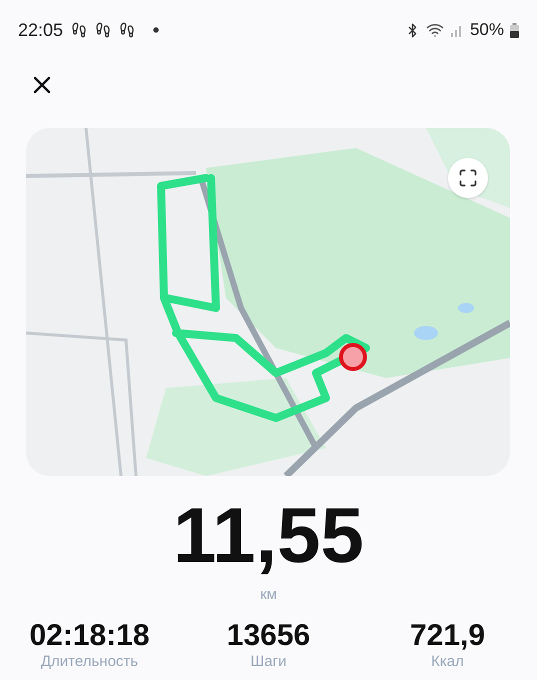 Image resolution: width=537 pixels, height=680 pixels. I want to click on battery-percent: 50%, so click(487, 30).